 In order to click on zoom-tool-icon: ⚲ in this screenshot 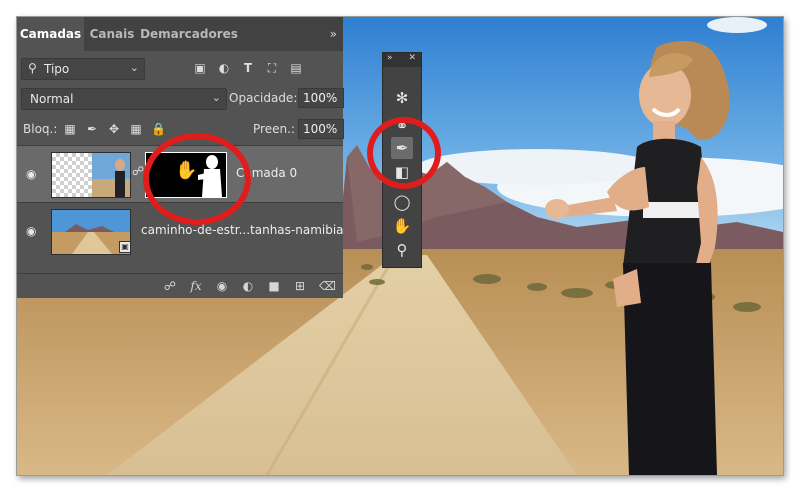, I will do `click(402, 250)`.